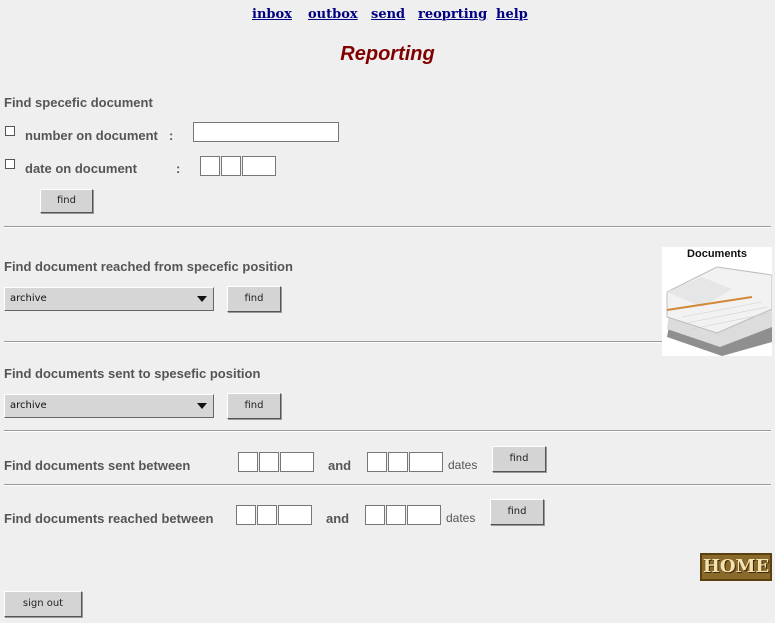 The height and width of the screenshot is (623, 775). Describe the element at coordinates (109, 518) in the screenshot. I see `section-reached-between-heading: Find documents reached between` at that location.